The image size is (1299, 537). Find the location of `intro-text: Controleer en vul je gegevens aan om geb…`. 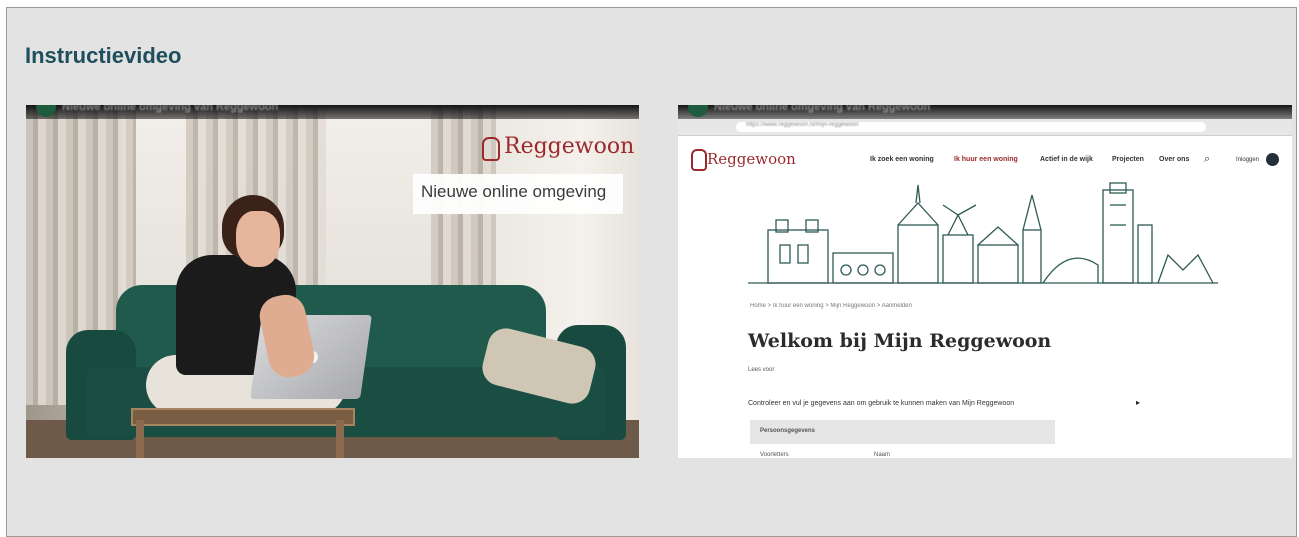

intro-text: Controleer en vul je gegevens aan om geb… is located at coordinates (881, 403).